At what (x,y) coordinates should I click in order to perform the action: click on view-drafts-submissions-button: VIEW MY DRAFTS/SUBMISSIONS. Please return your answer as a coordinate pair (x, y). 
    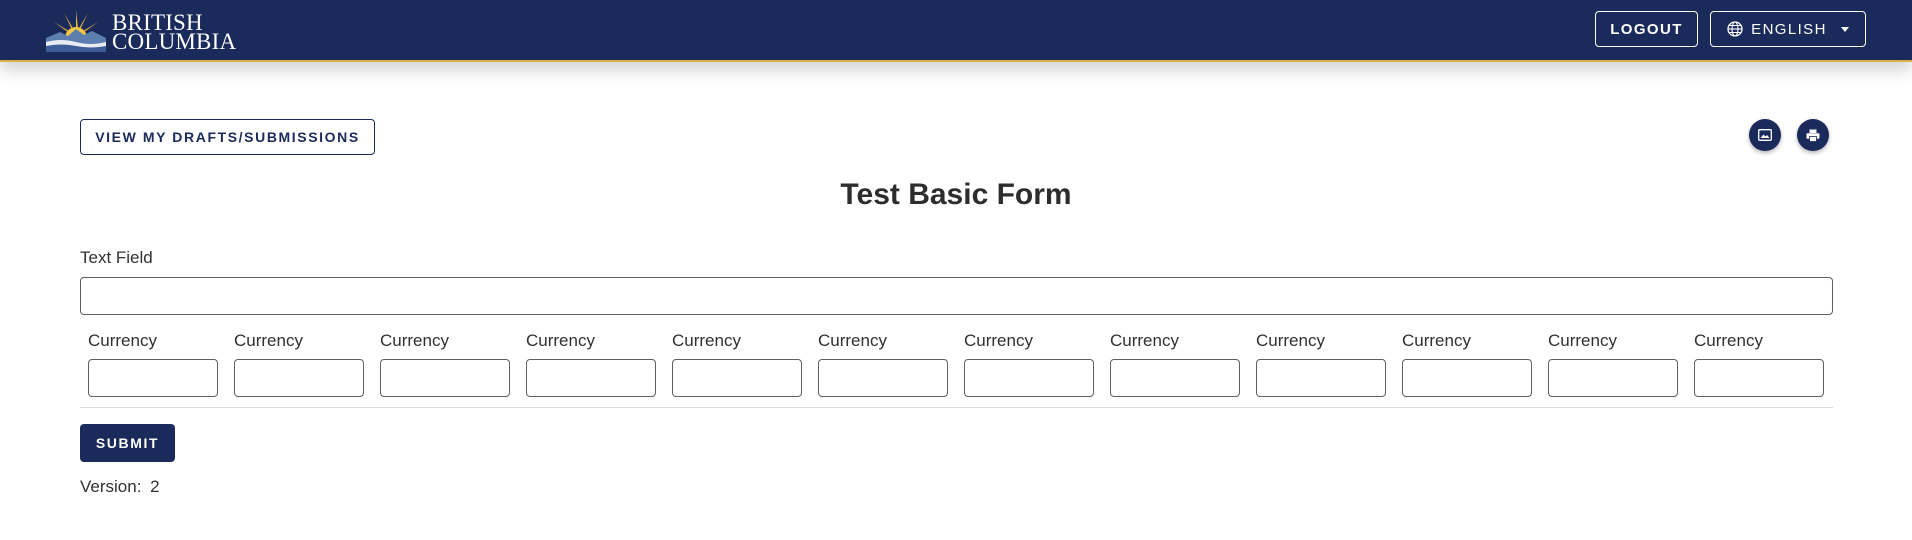
    Looking at the image, I should click on (227, 137).